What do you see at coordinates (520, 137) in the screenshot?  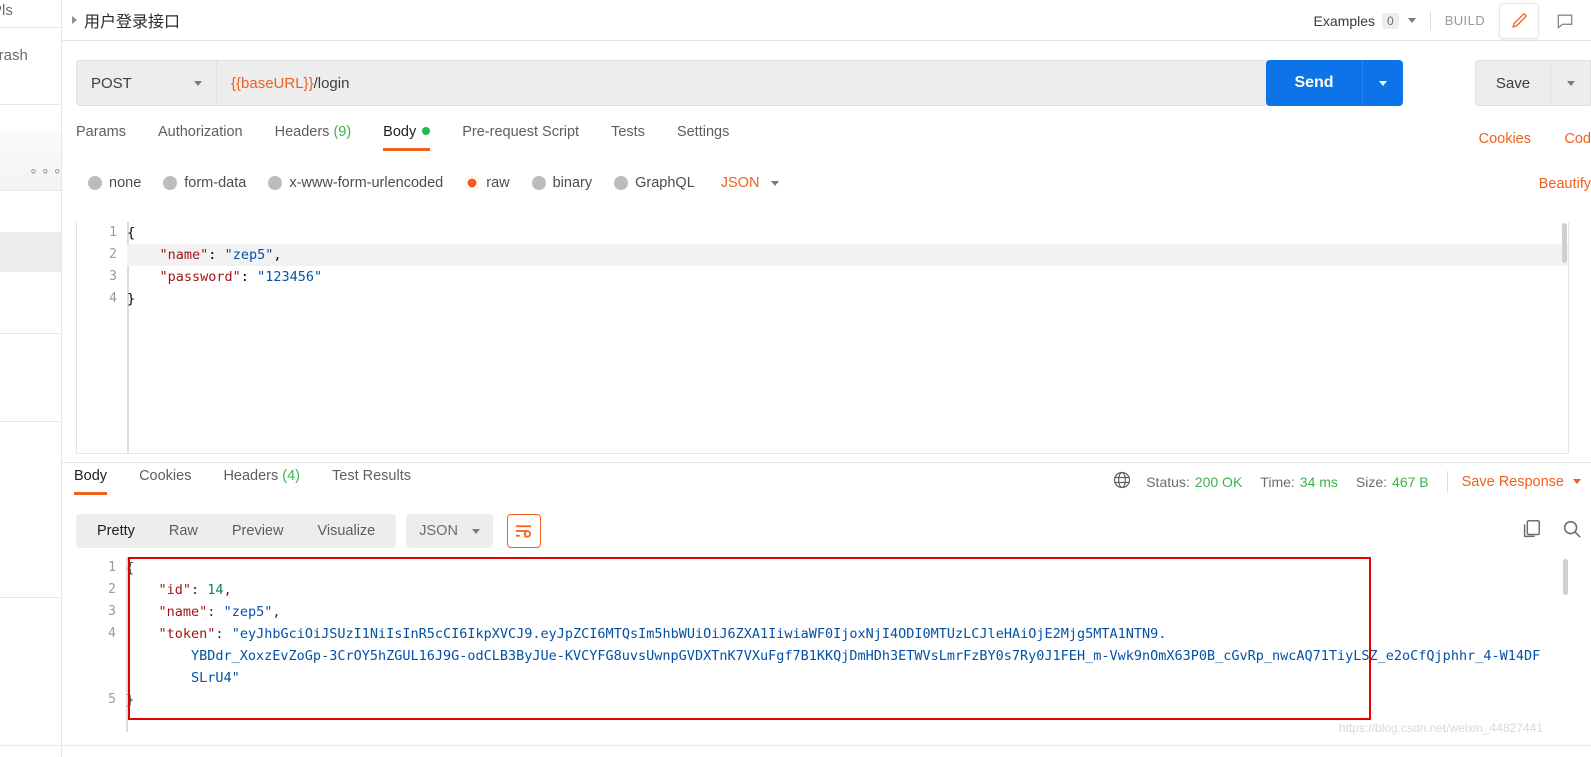 I see `tab-pre-request-script: Pre-request Script` at bounding box center [520, 137].